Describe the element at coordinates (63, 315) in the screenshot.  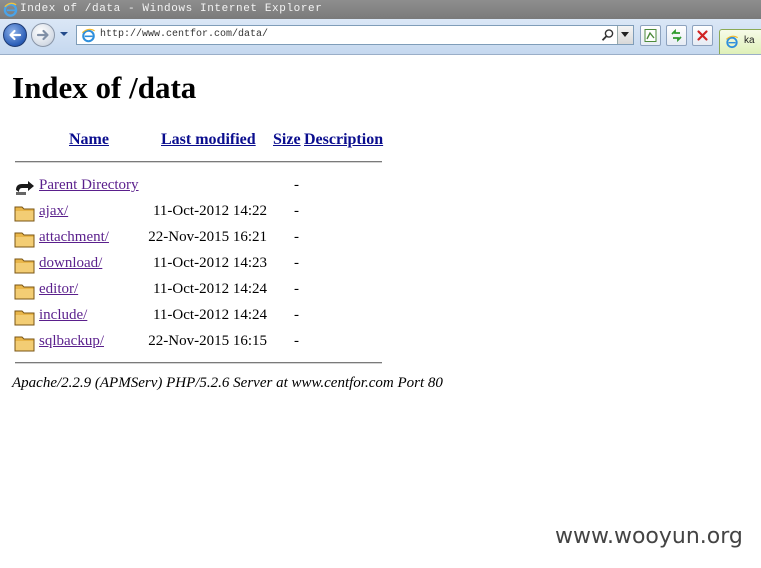
I see `folder-link: include/` at that location.